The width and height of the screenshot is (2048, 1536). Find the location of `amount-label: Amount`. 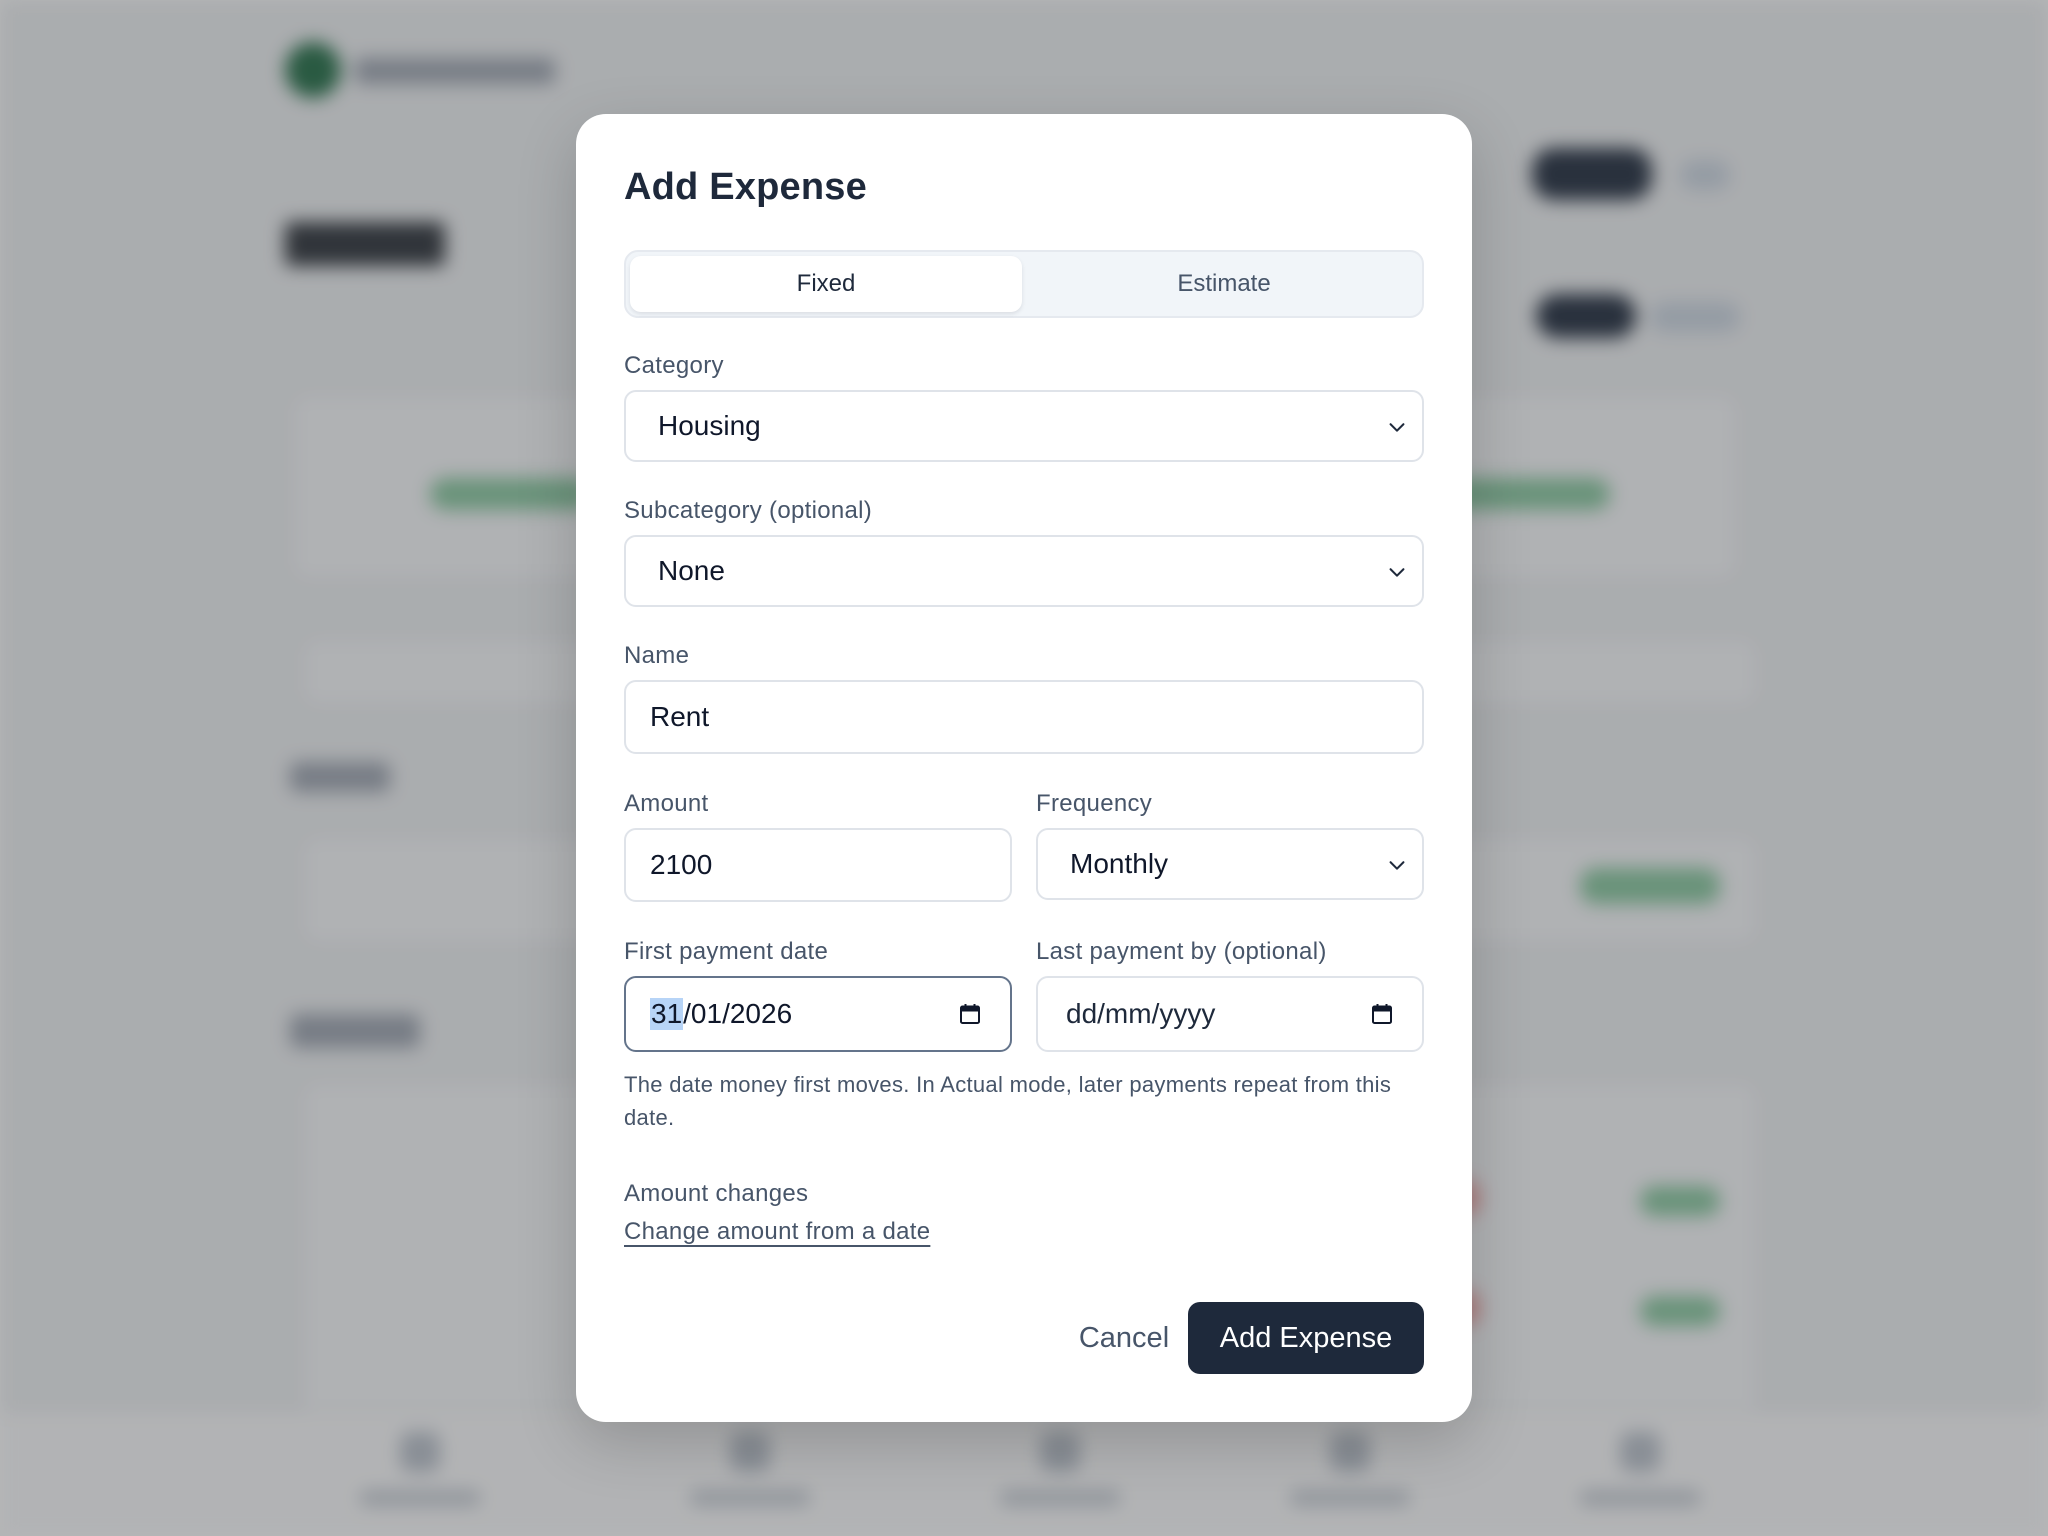

amount-label: Amount is located at coordinates (666, 803).